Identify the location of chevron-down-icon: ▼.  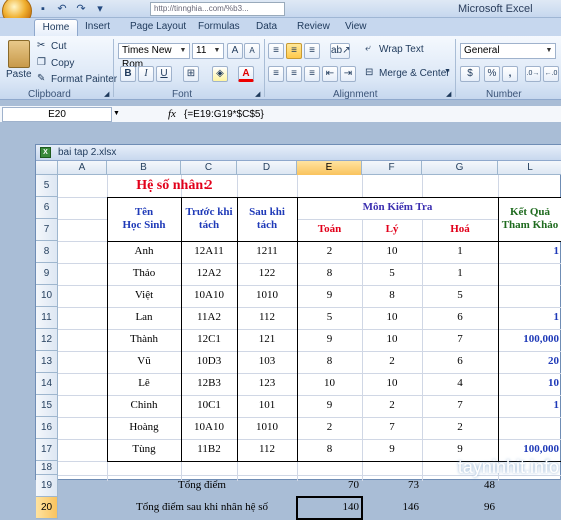
(447, 71).